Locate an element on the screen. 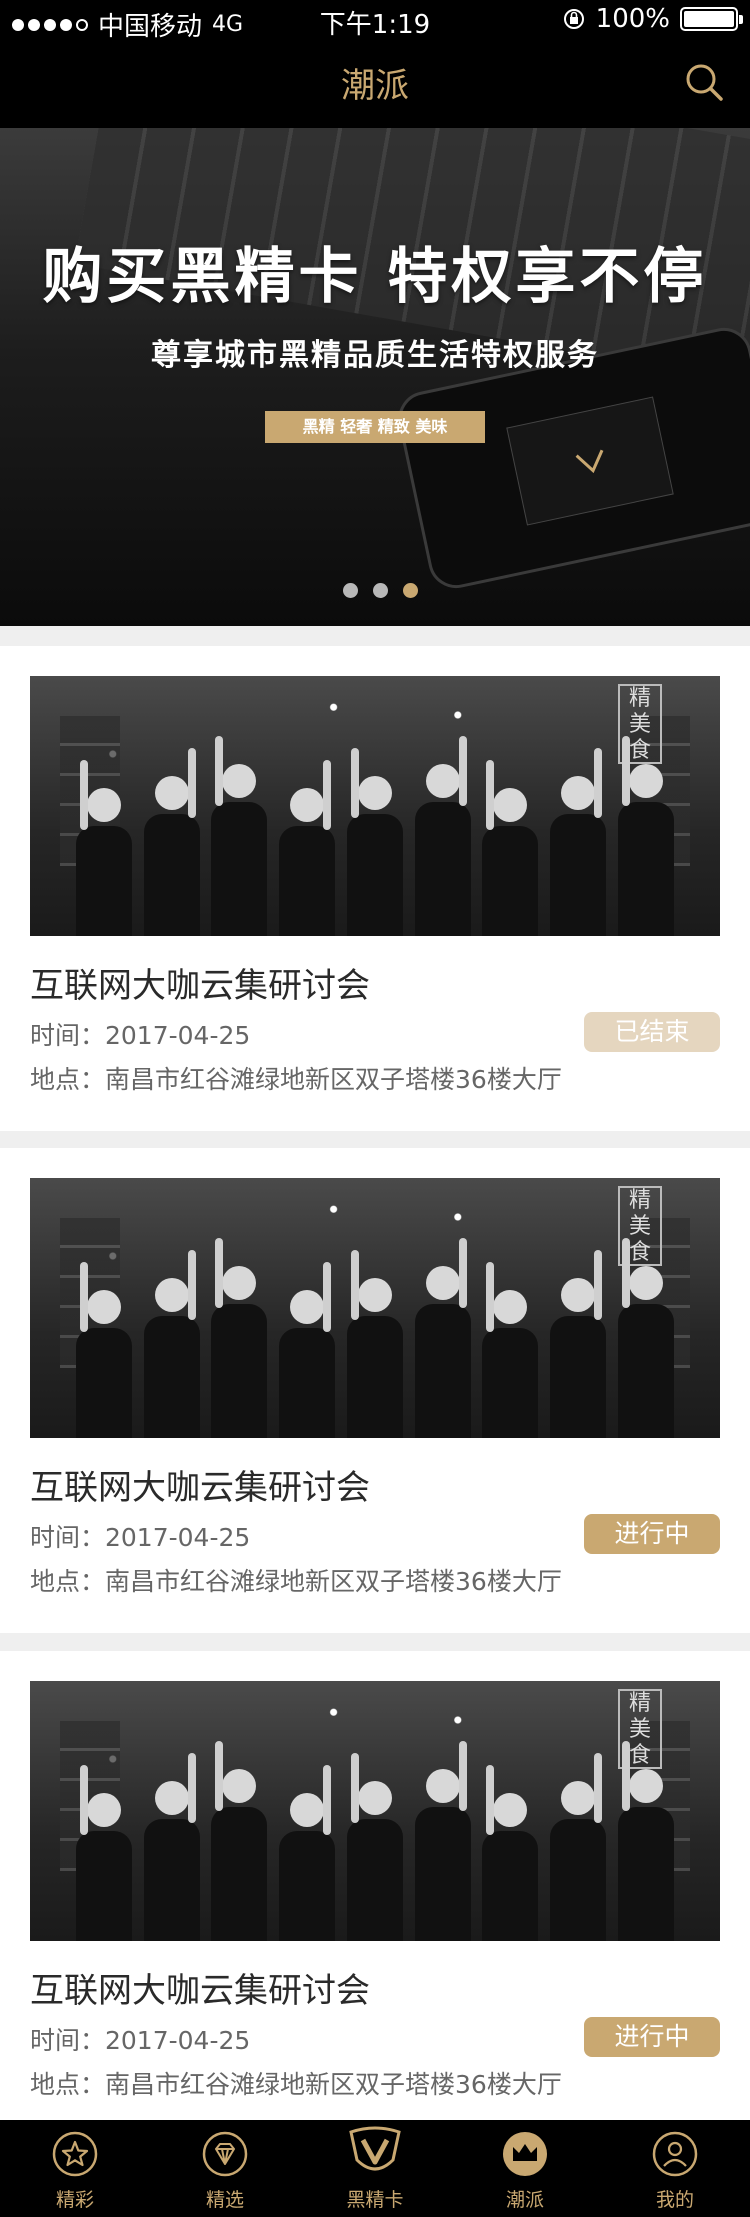 The height and width of the screenshot is (2217, 750). tab-chaopai: 潮派 is located at coordinates (525, 2168).